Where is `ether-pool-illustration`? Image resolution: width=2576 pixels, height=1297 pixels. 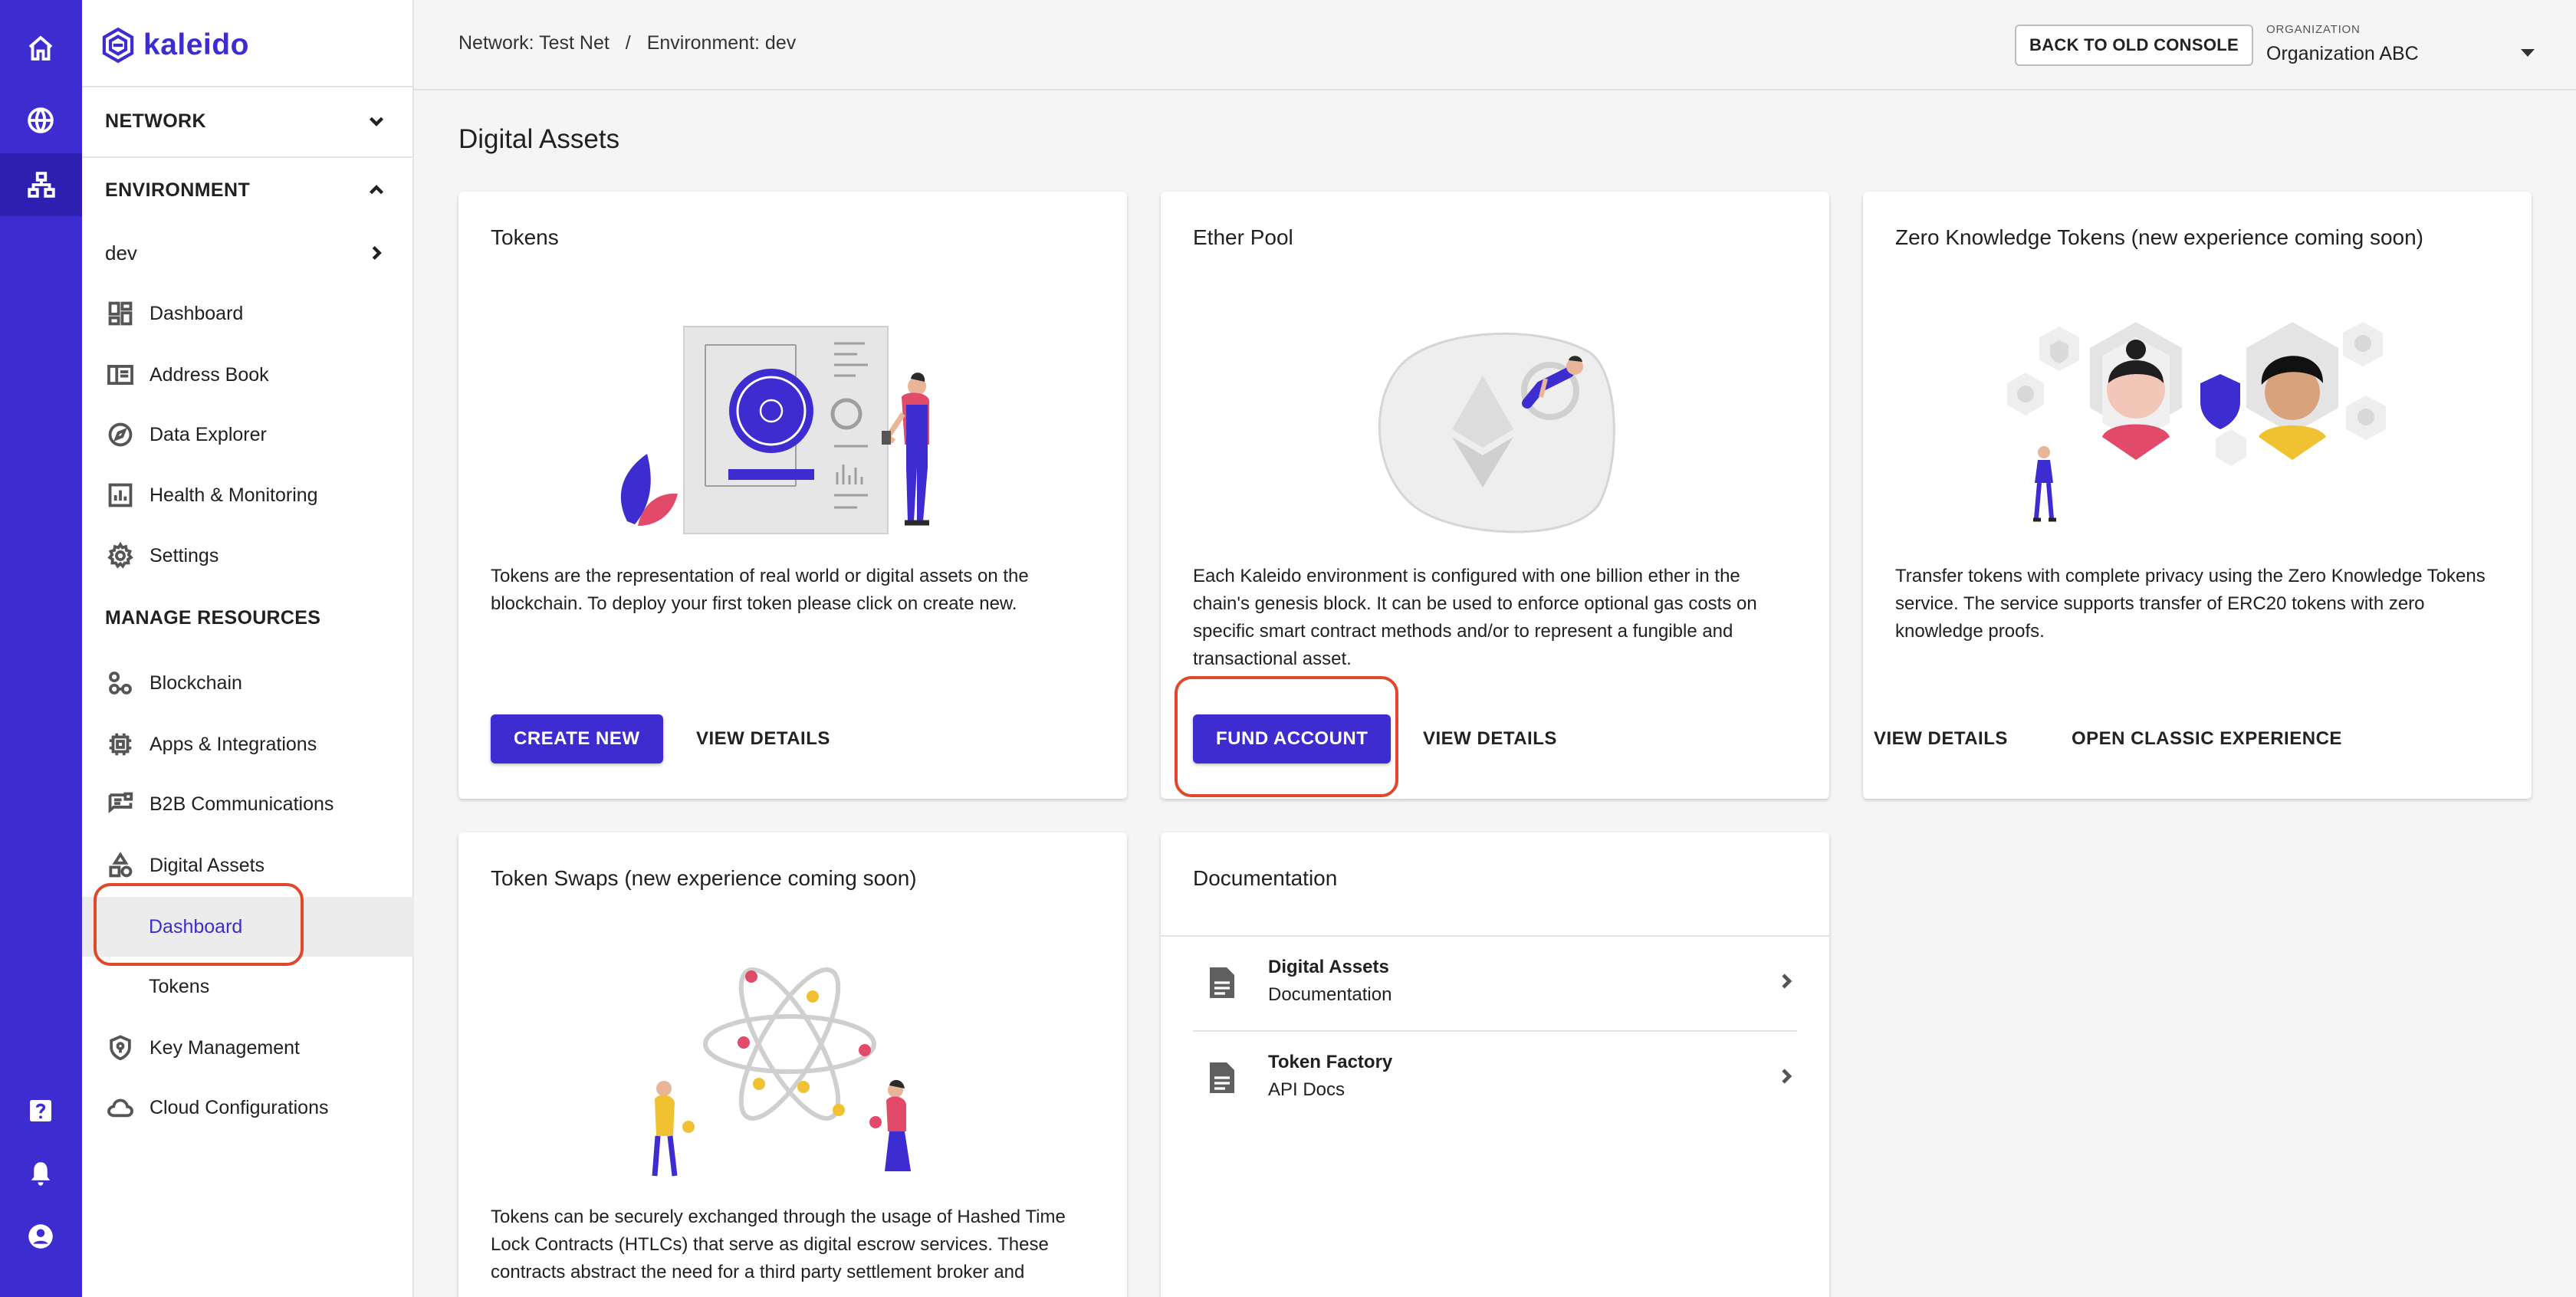
ether-pool-illustration is located at coordinates (1497, 433).